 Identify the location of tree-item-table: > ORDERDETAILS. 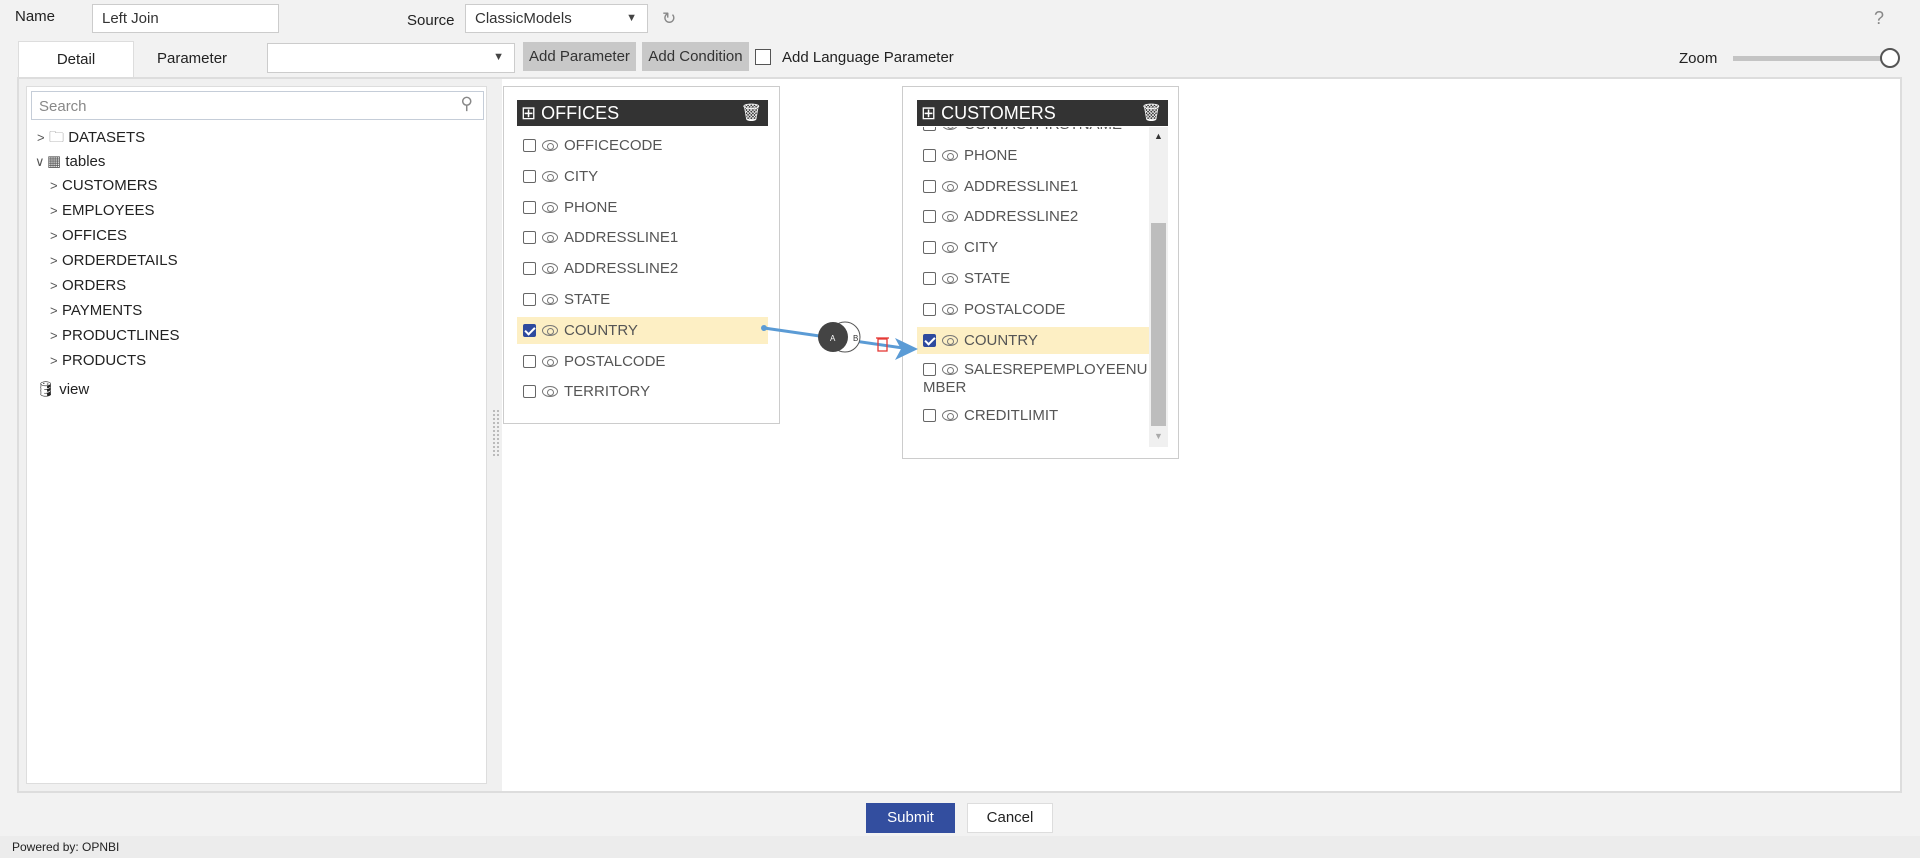
(114, 260).